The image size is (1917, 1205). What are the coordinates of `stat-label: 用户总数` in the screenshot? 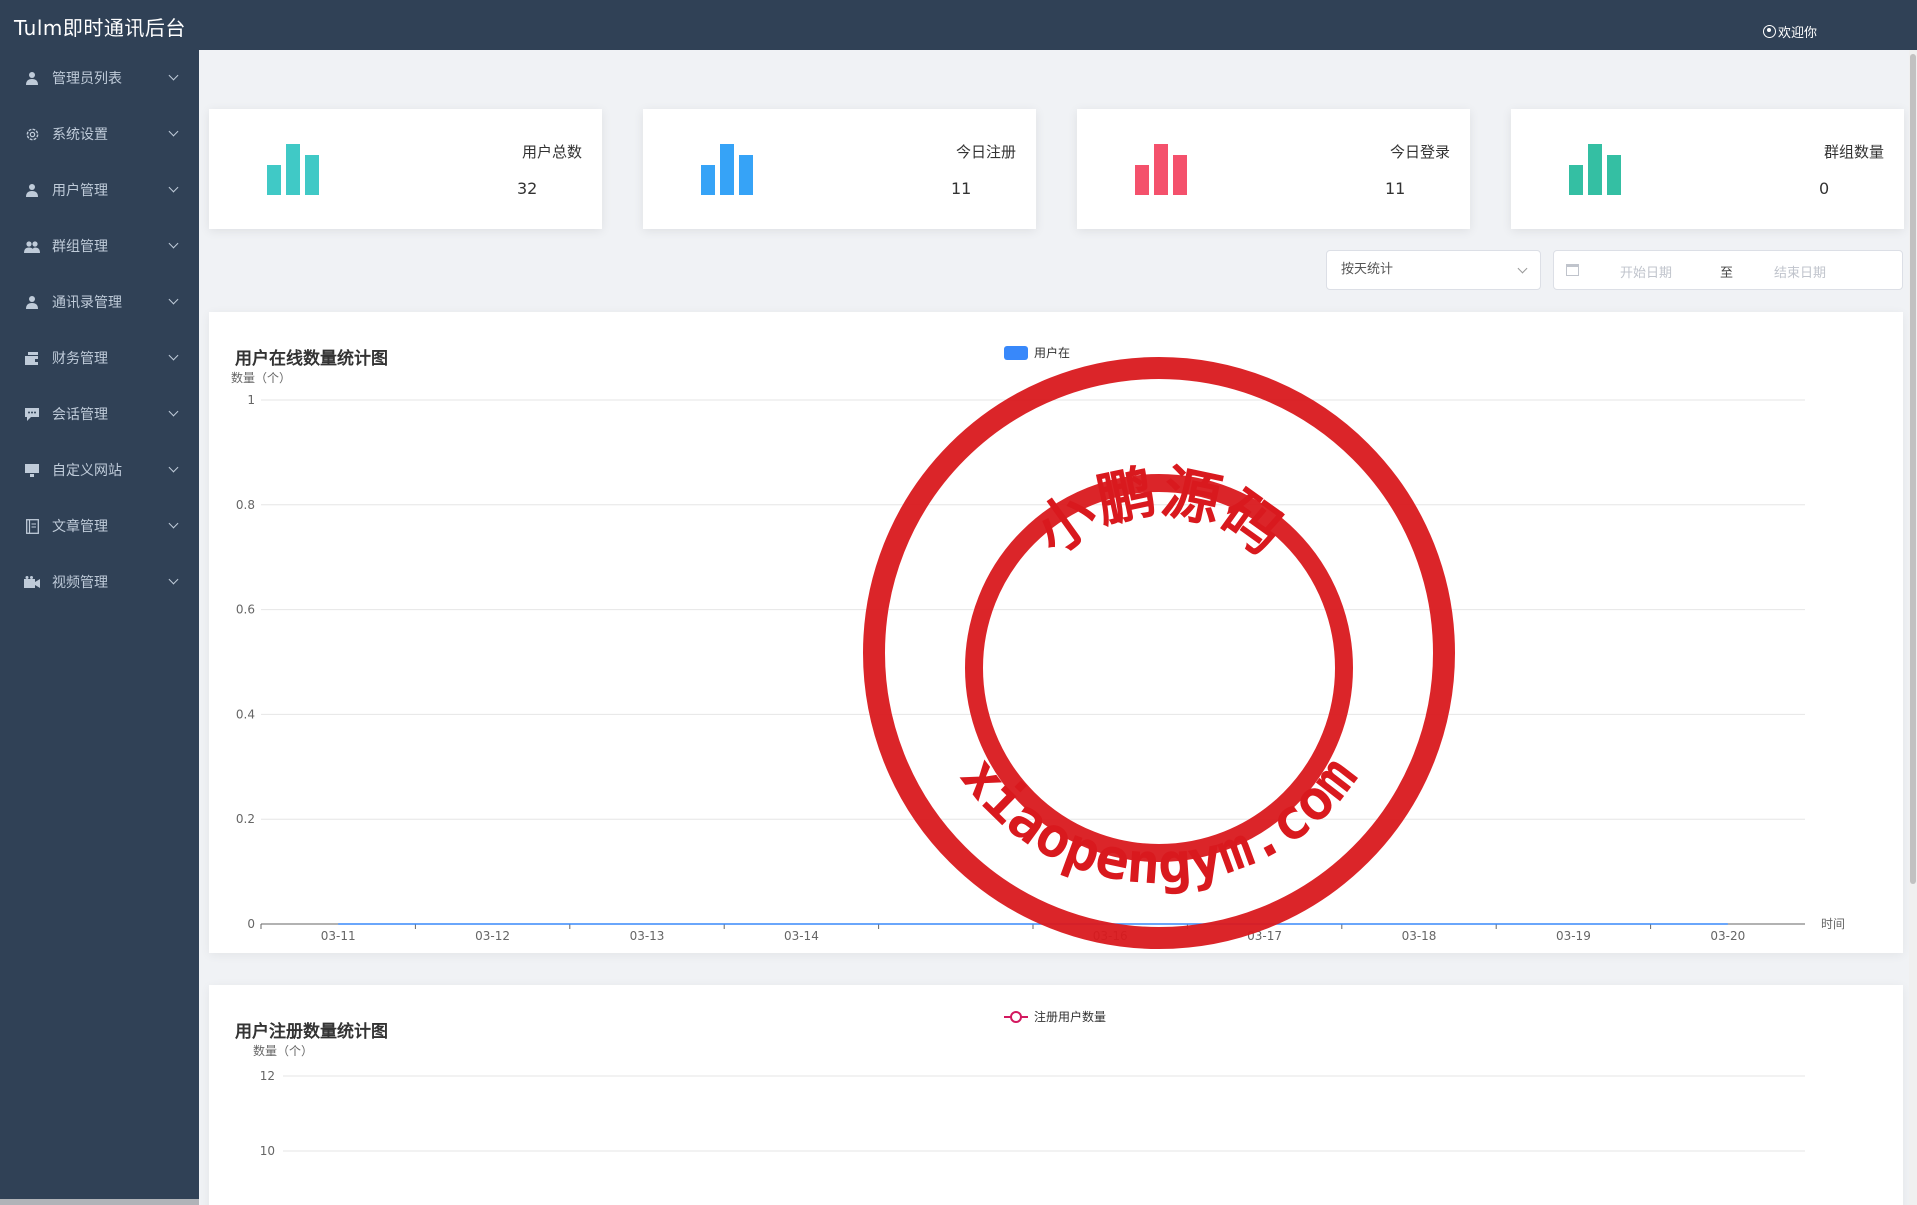 It's located at (551, 152).